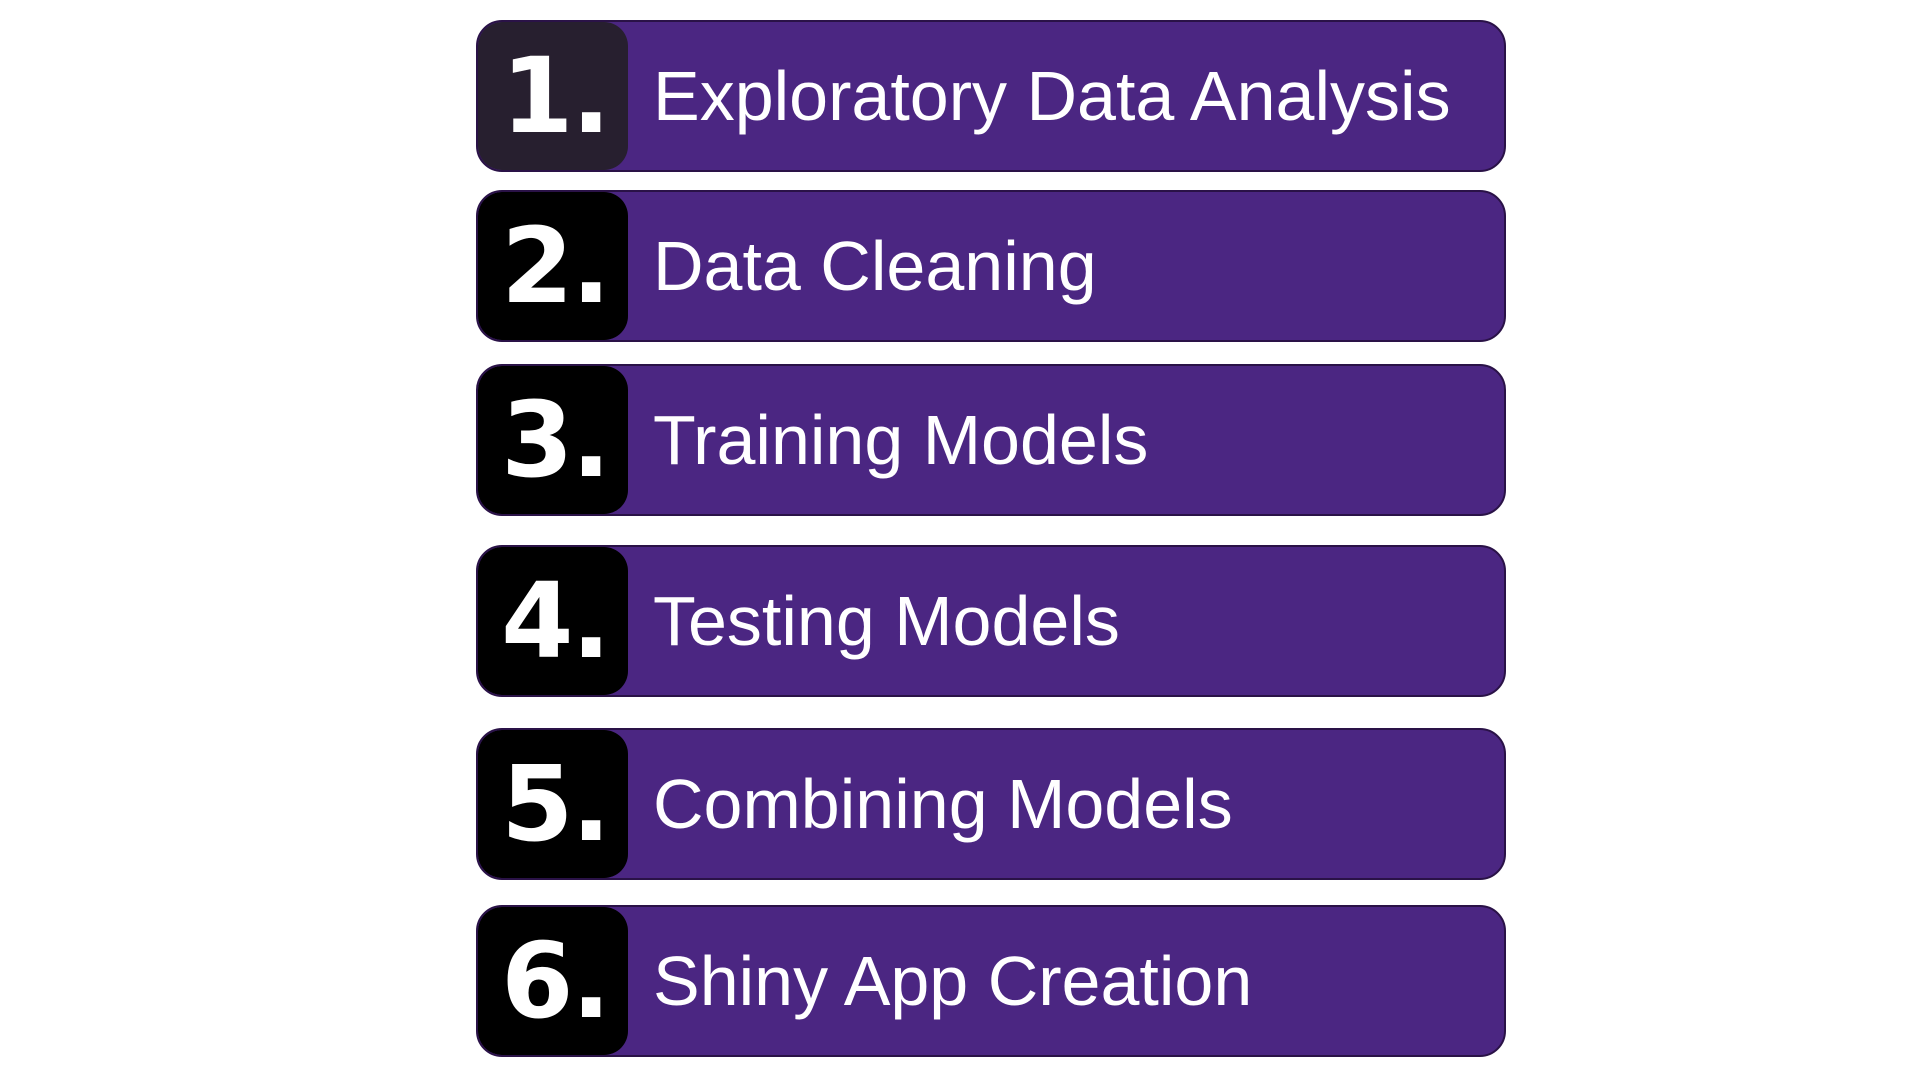 This screenshot has height=1080, width=1920. What do you see at coordinates (953, 981) in the screenshot?
I see `step-label: Shiny App Creation` at bounding box center [953, 981].